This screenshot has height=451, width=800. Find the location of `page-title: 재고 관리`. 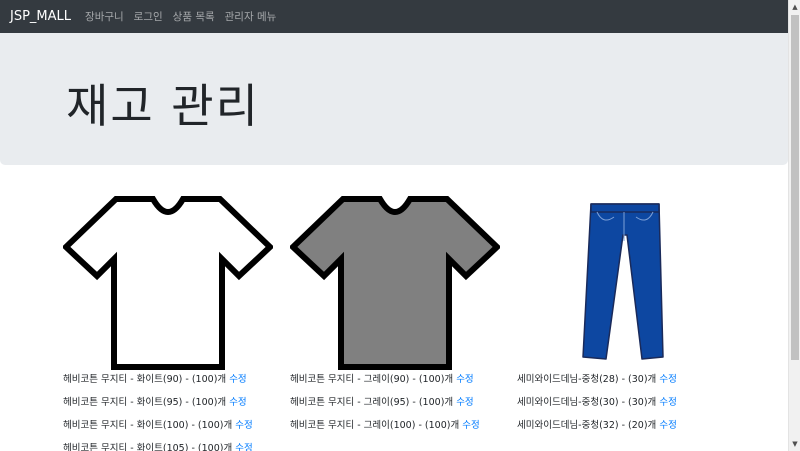

page-title: 재고 관리 is located at coordinates (163, 106).